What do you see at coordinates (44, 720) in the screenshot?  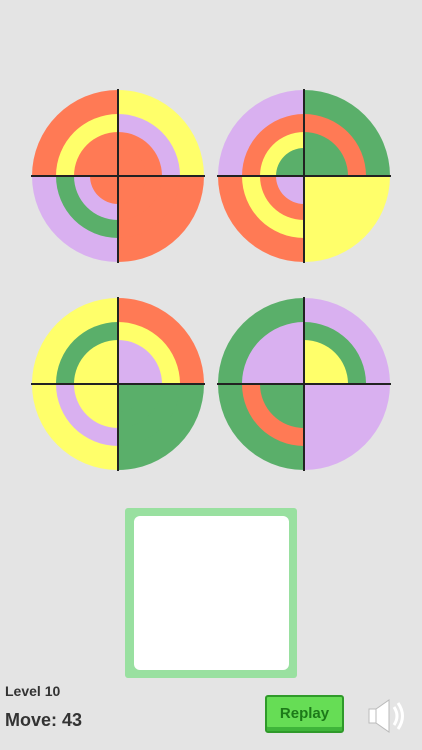 I see `move-counter: Move: 43` at bounding box center [44, 720].